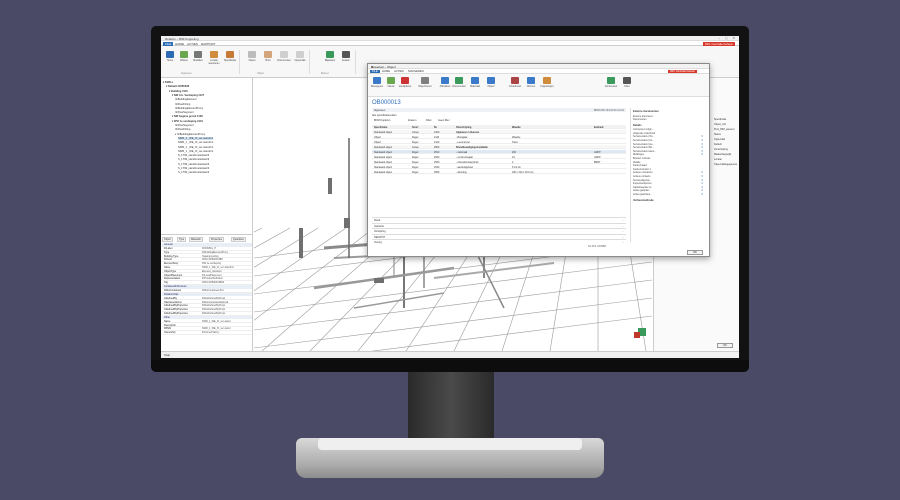 The width and height of the screenshot is (900, 500). Describe the element at coordinates (718, 144) in the screenshot. I see `right-panel-item: Default` at that location.